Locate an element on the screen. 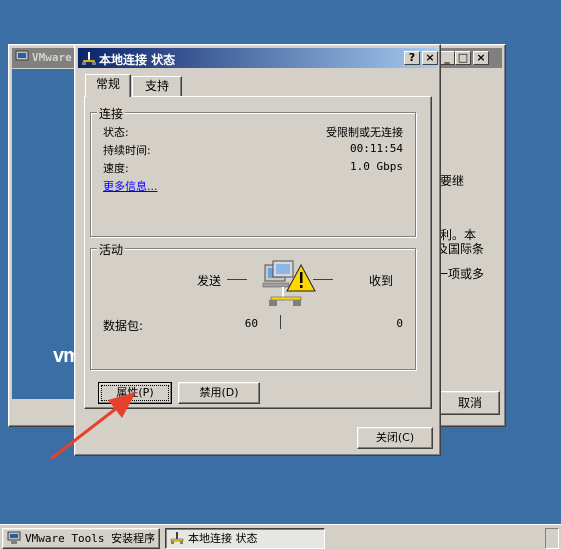  status-label: 状态: is located at coordinates (116, 132).